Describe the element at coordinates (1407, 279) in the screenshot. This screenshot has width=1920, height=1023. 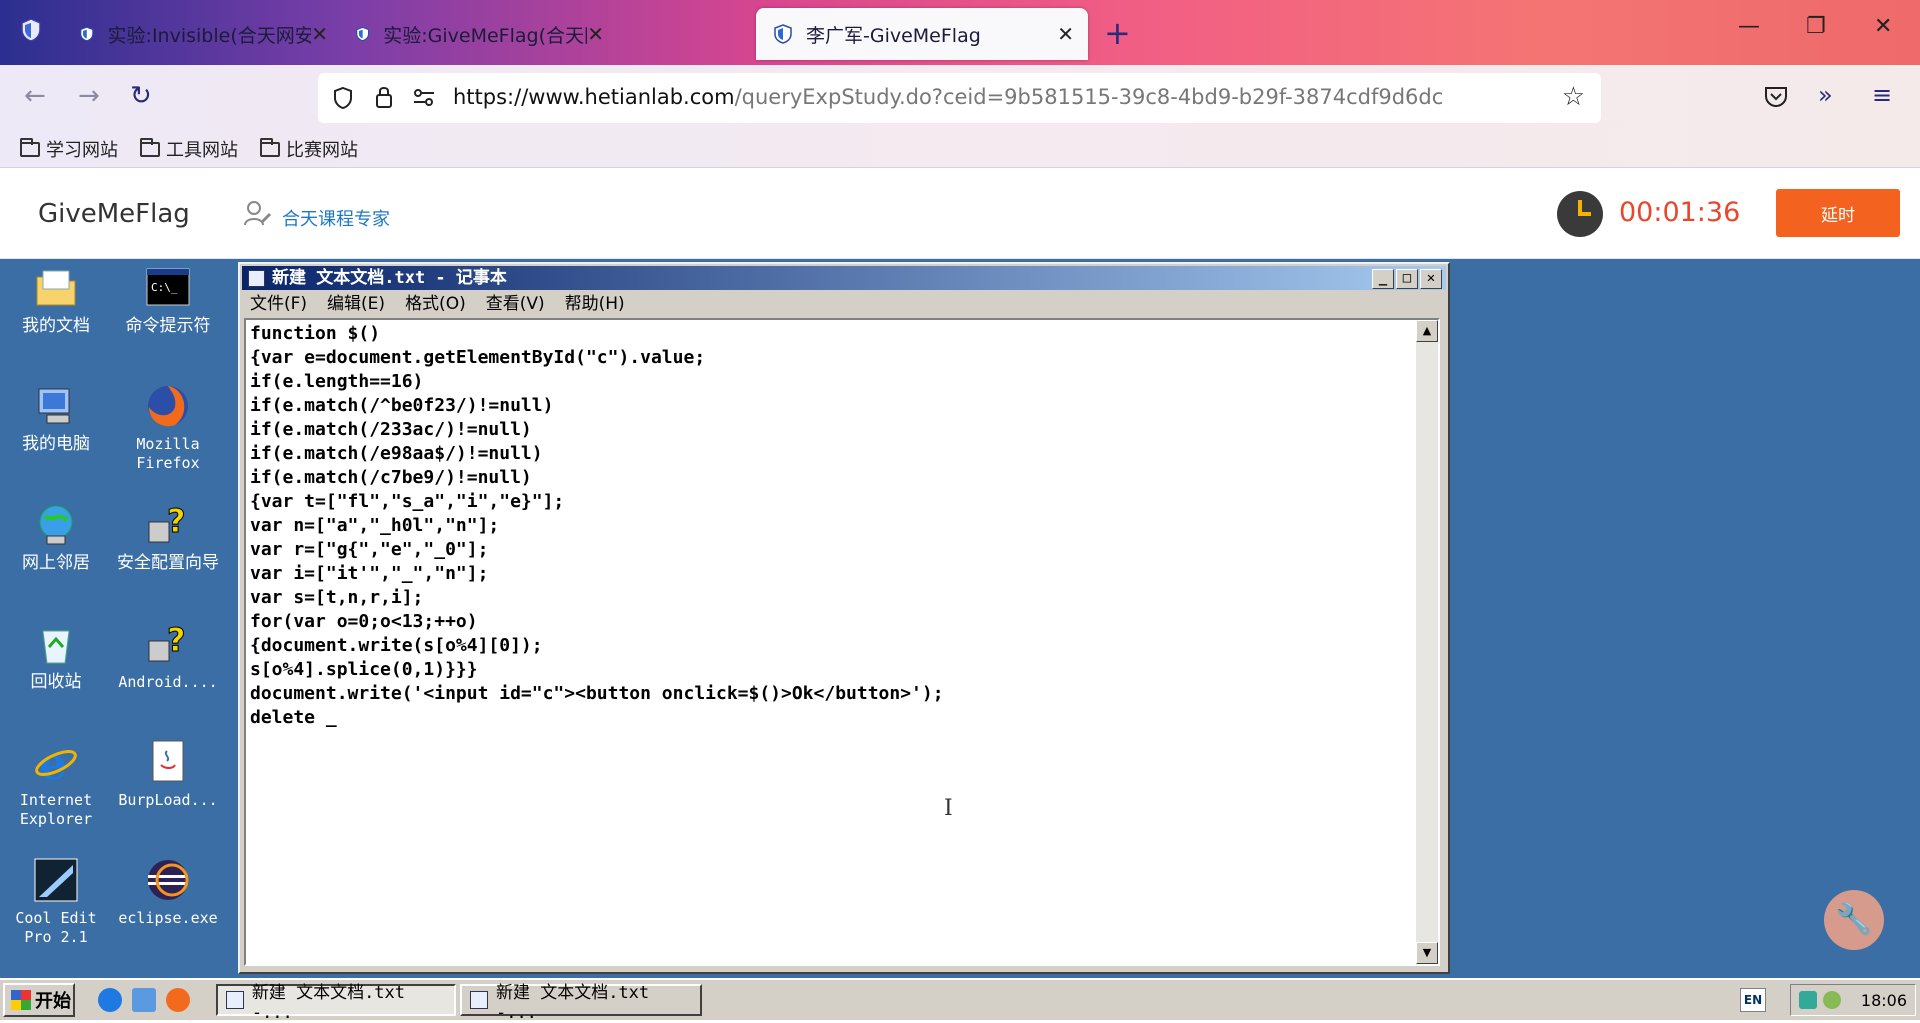
I see `maximize-icon: □` at that location.